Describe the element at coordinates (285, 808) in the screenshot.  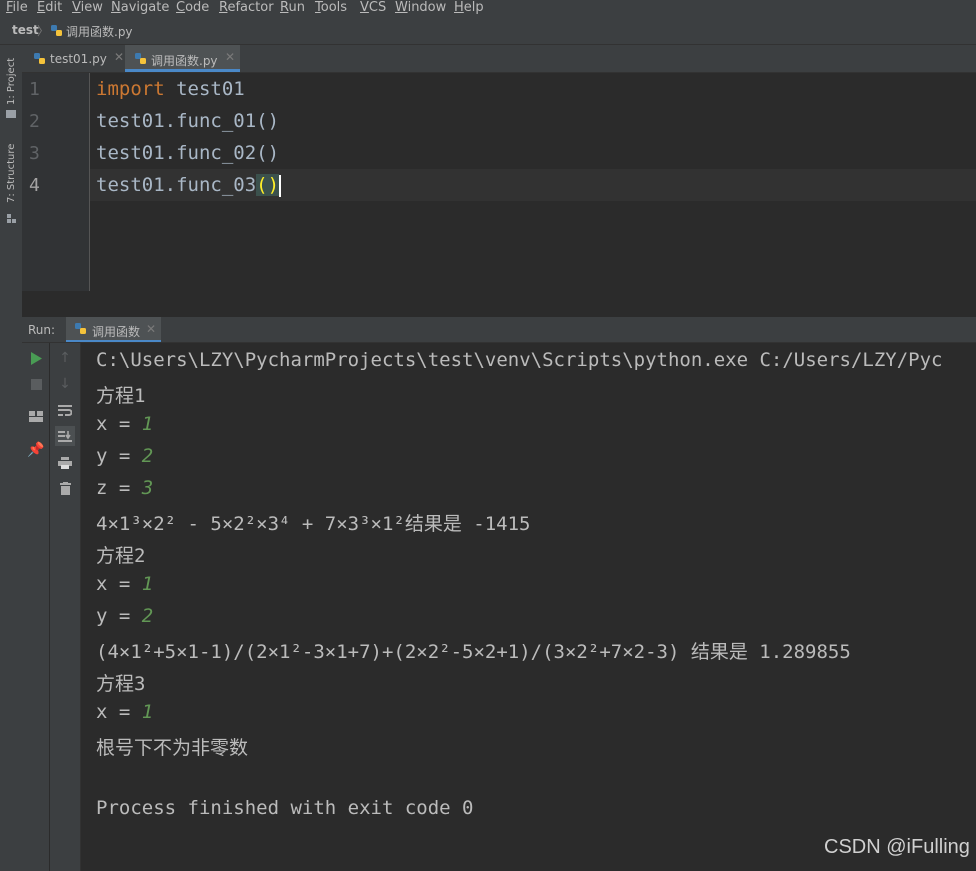
I see `console-exit-line: Process finished with exit code 0` at that location.